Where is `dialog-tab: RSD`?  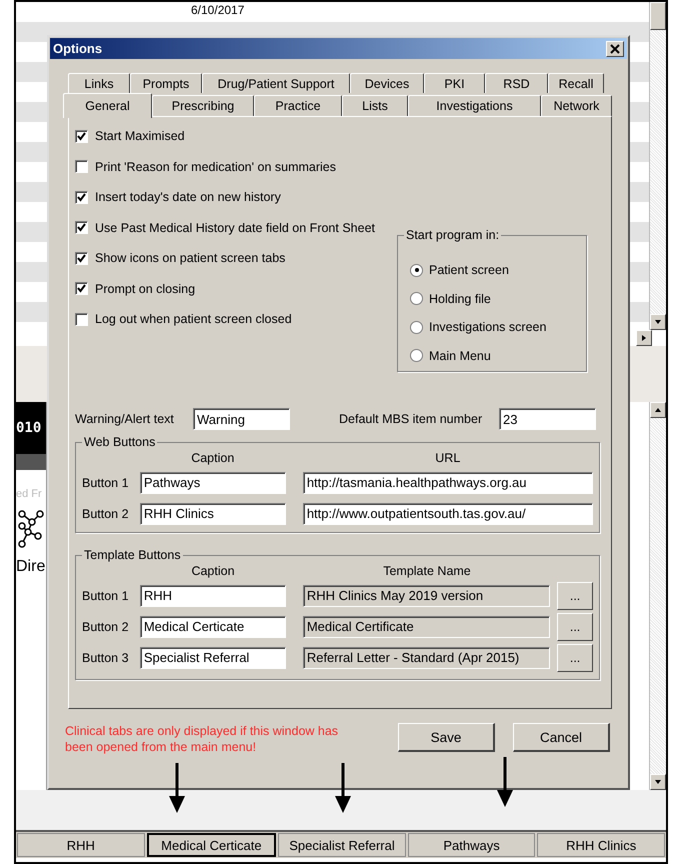
dialog-tab: RSD is located at coordinates (516, 83).